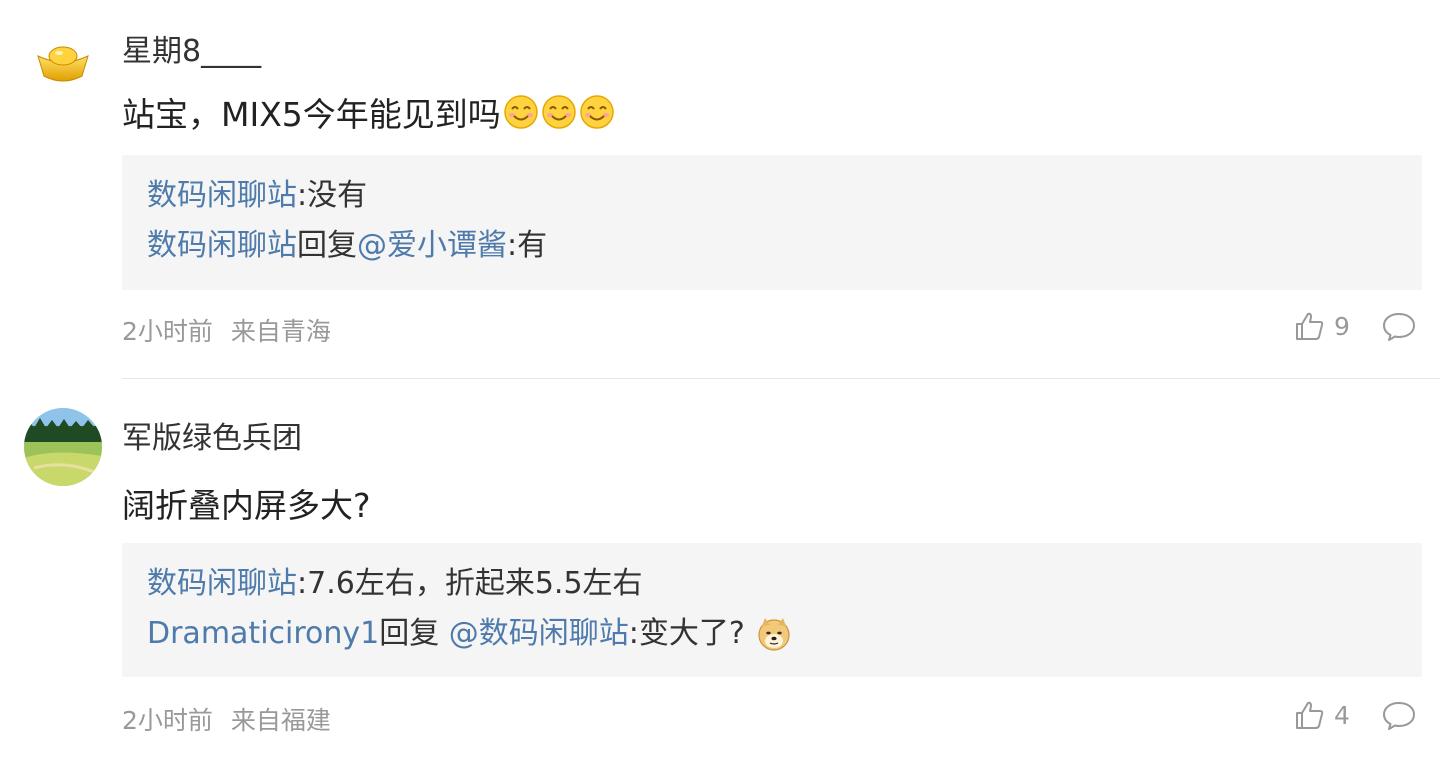  I want to click on comment-meta: 2小时前 来自福建, so click(226, 719).